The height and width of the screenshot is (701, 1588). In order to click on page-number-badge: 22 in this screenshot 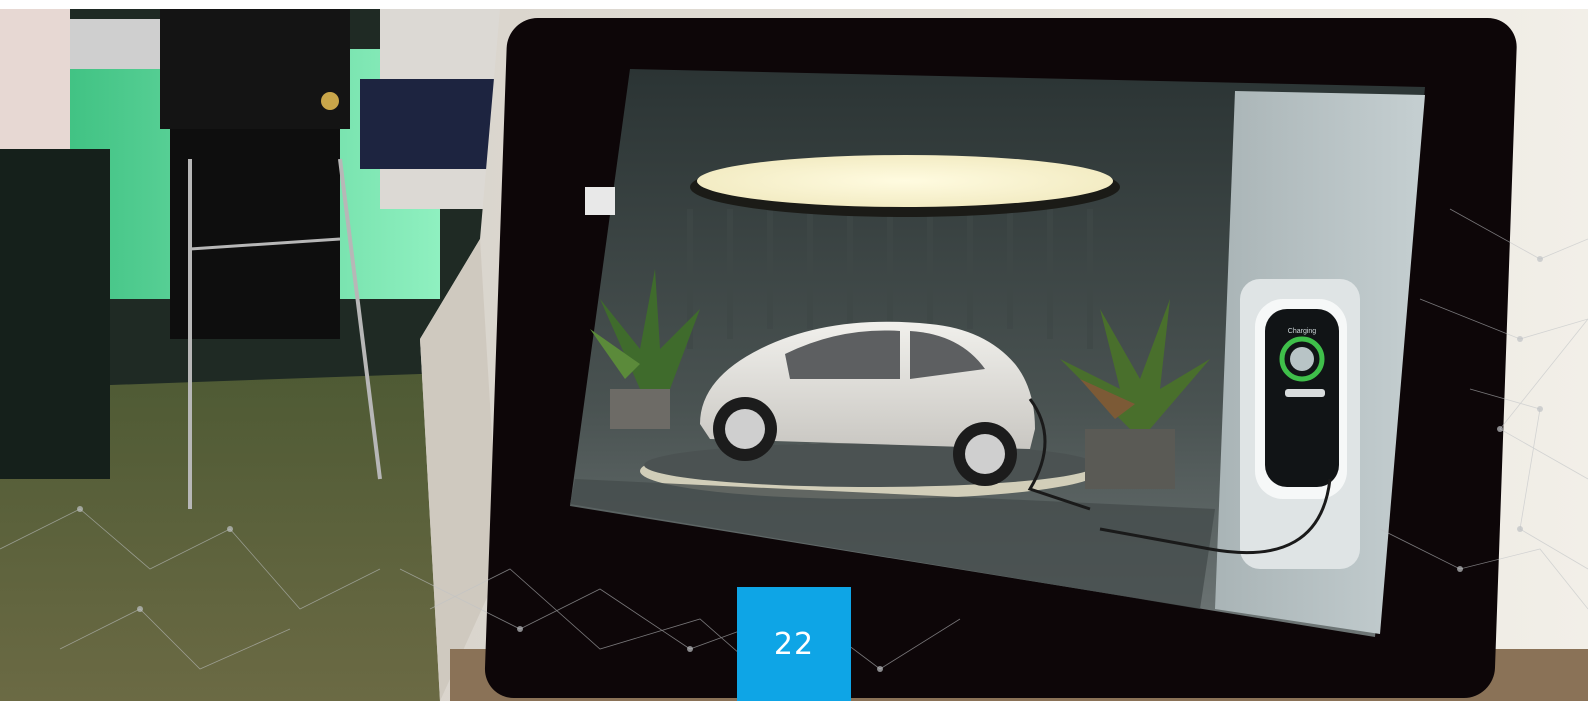, I will do `click(794, 644)`.